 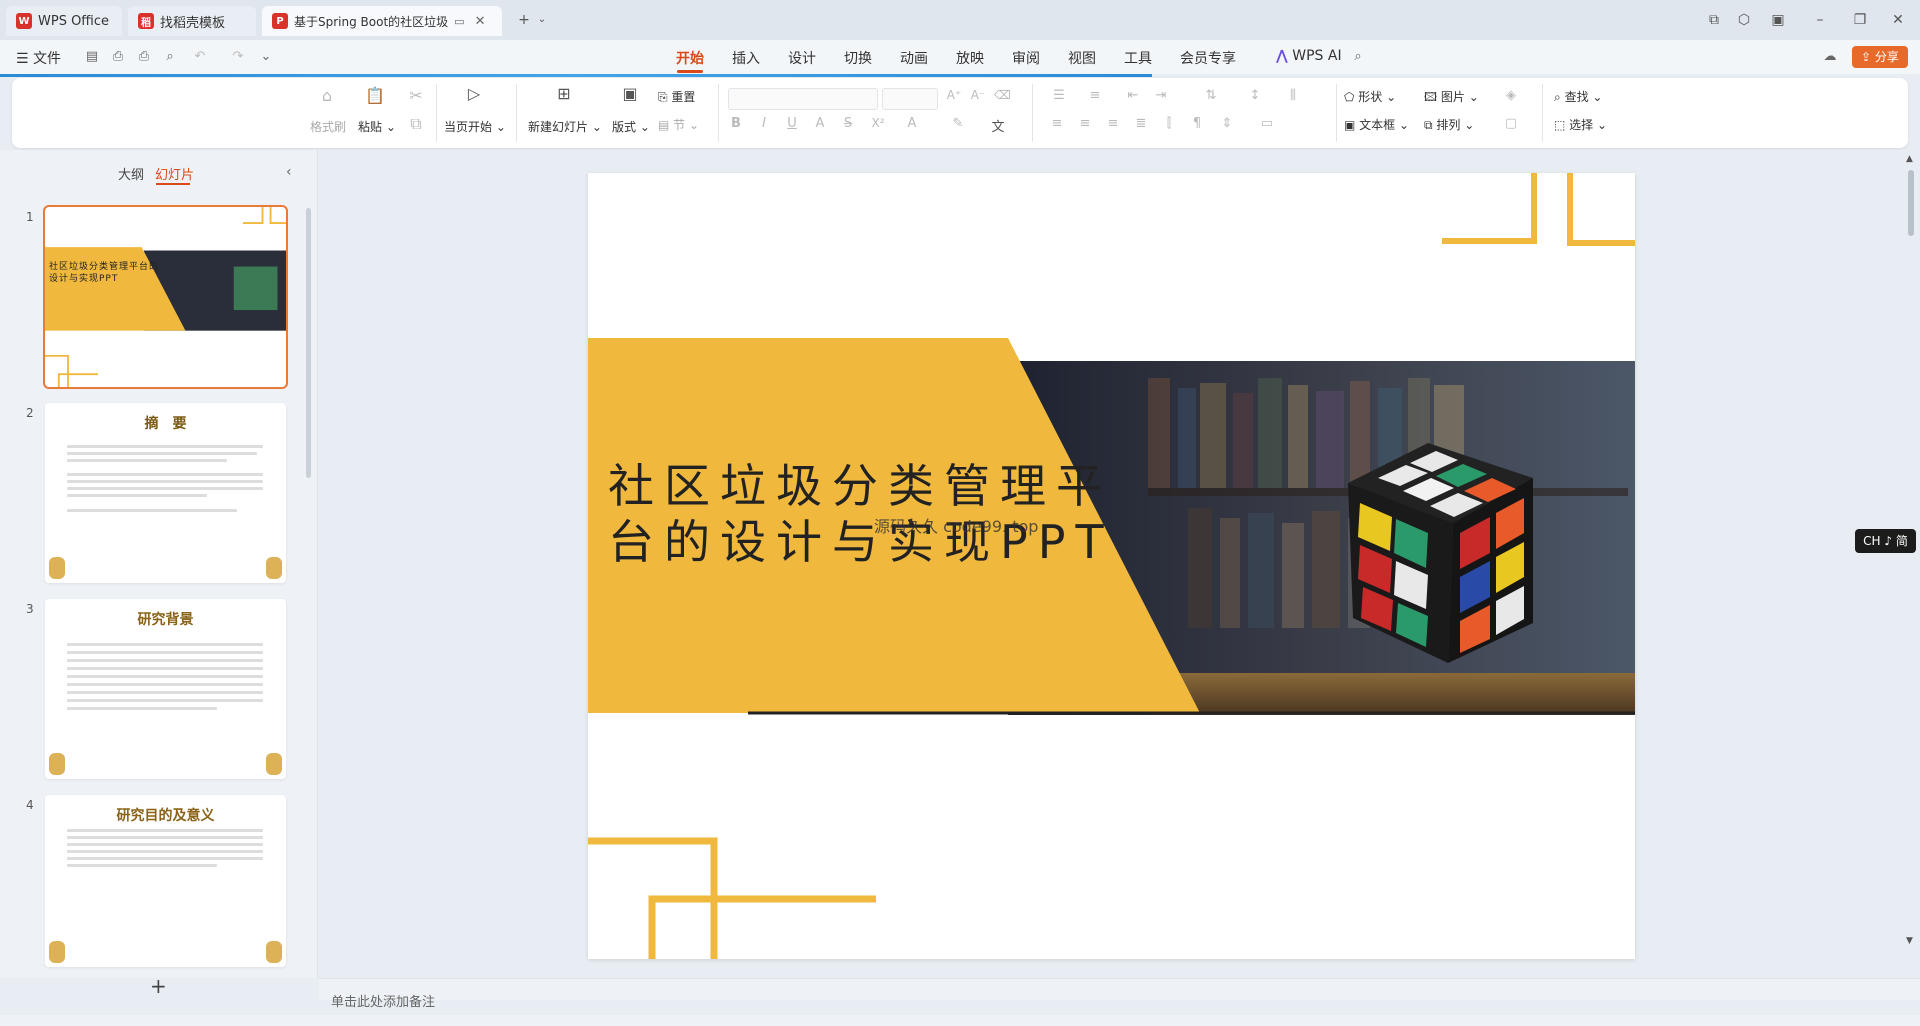 What do you see at coordinates (764, 123) in the screenshot?
I see `italic-icon: I` at bounding box center [764, 123].